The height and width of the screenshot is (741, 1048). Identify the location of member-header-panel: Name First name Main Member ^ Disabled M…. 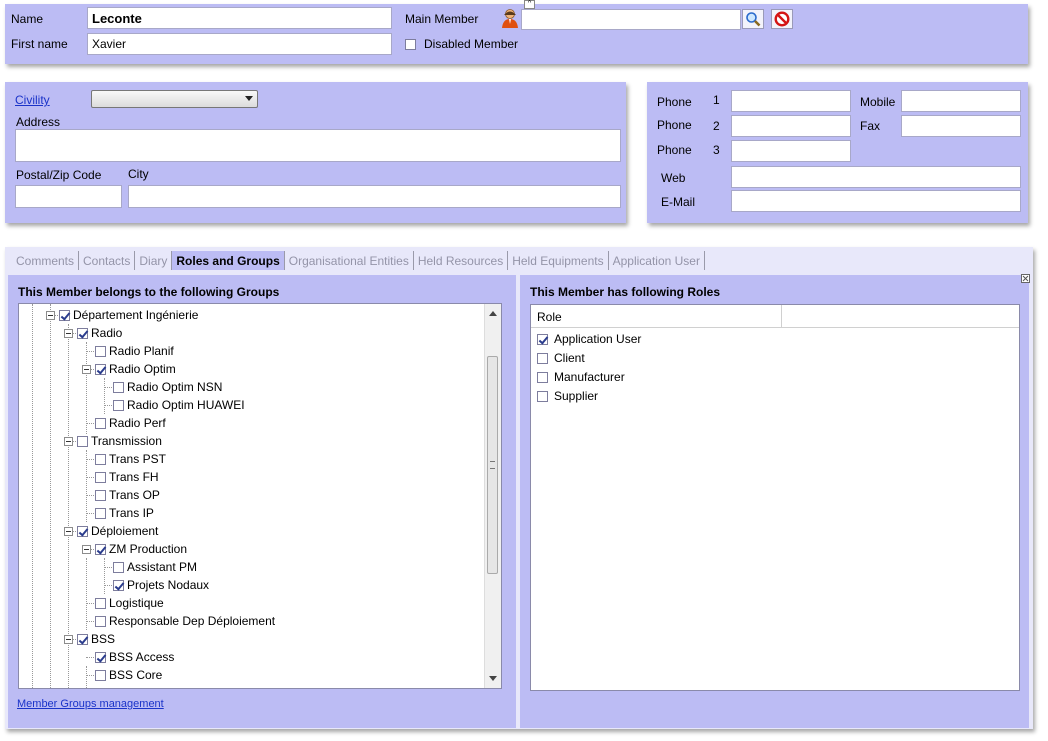
(516, 32).